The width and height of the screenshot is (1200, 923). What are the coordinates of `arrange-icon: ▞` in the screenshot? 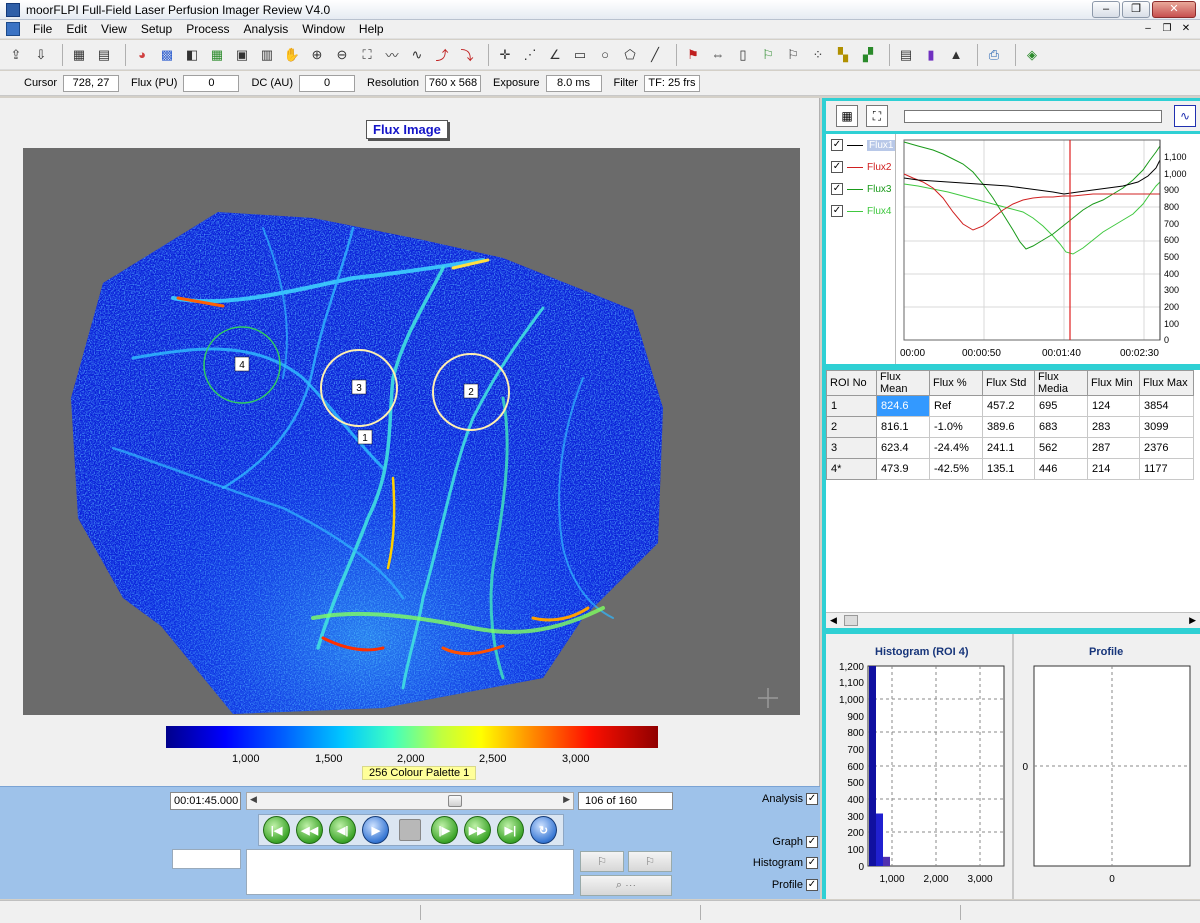 It's located at (868, 55).